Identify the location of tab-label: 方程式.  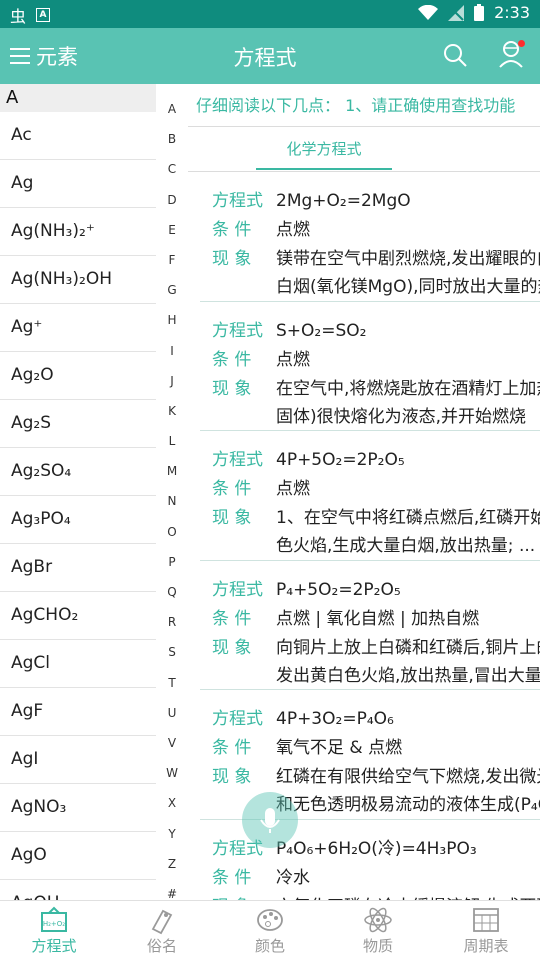
(54, 946).